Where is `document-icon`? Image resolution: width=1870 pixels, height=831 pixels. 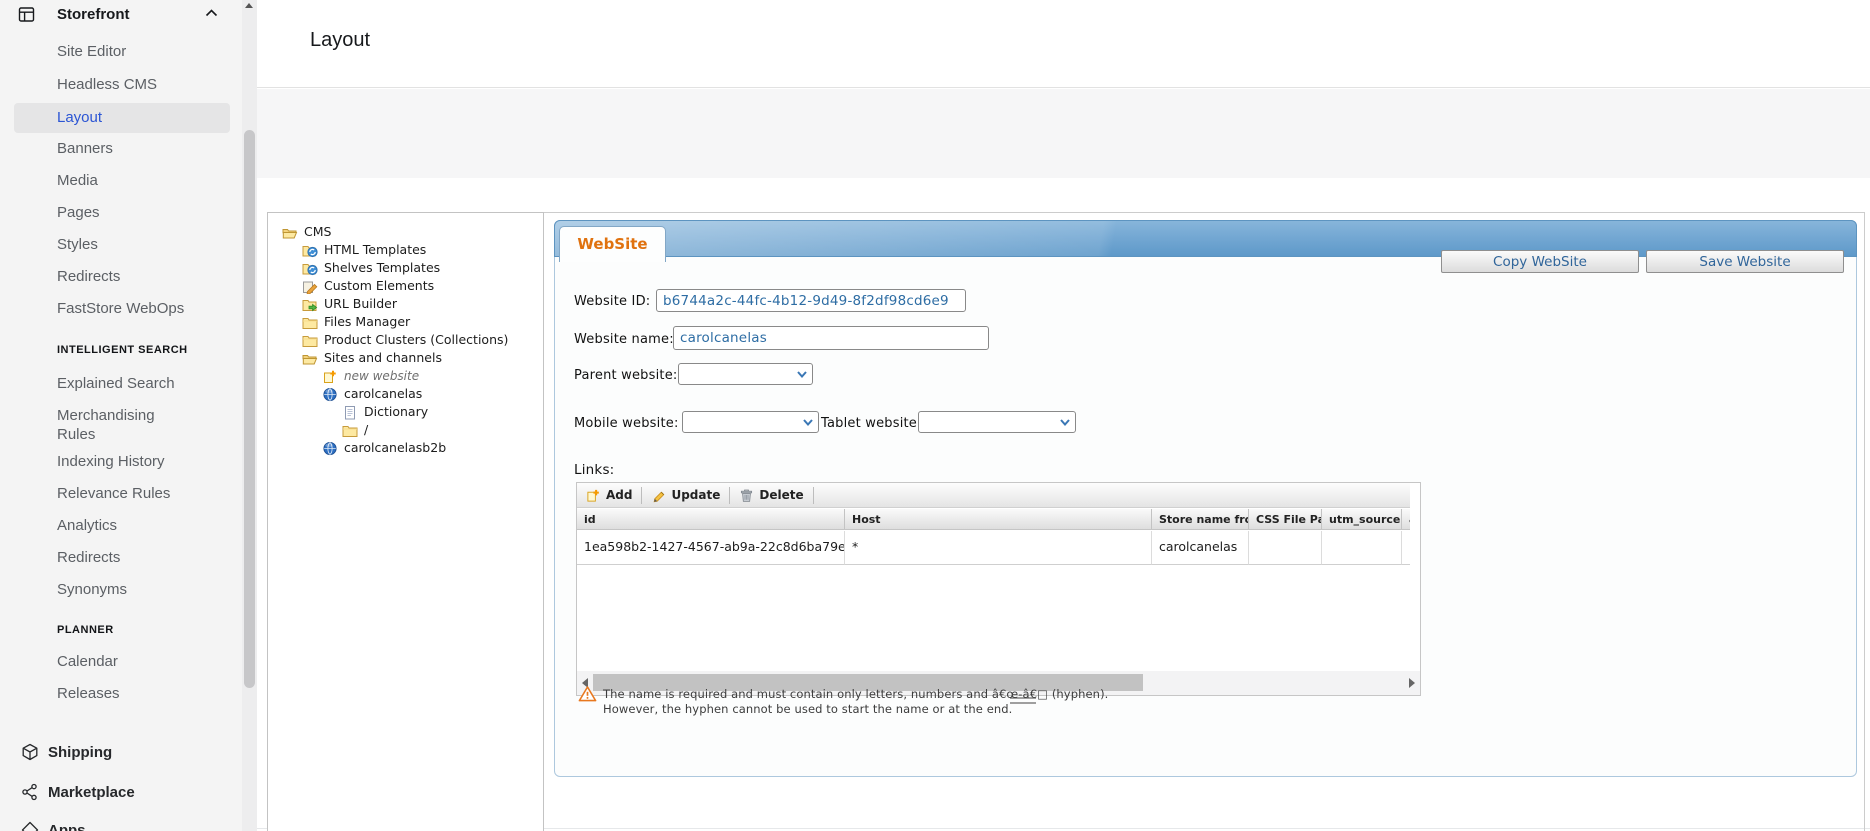
document-icon is located at coordinates (350, 412).